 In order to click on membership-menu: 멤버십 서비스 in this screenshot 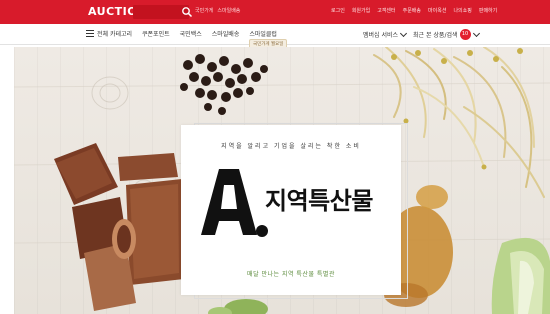, I will do `click(385, 34)`.